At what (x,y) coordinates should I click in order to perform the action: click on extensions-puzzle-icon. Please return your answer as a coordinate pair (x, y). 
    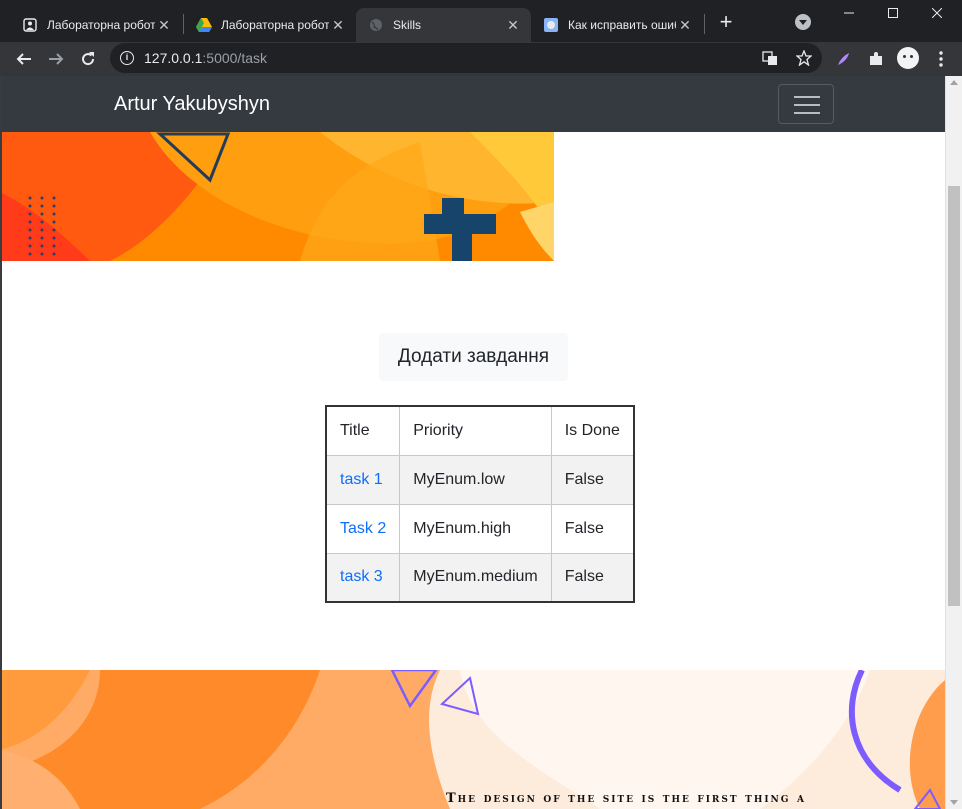
    Looking at the image, I should click on (876, 60).